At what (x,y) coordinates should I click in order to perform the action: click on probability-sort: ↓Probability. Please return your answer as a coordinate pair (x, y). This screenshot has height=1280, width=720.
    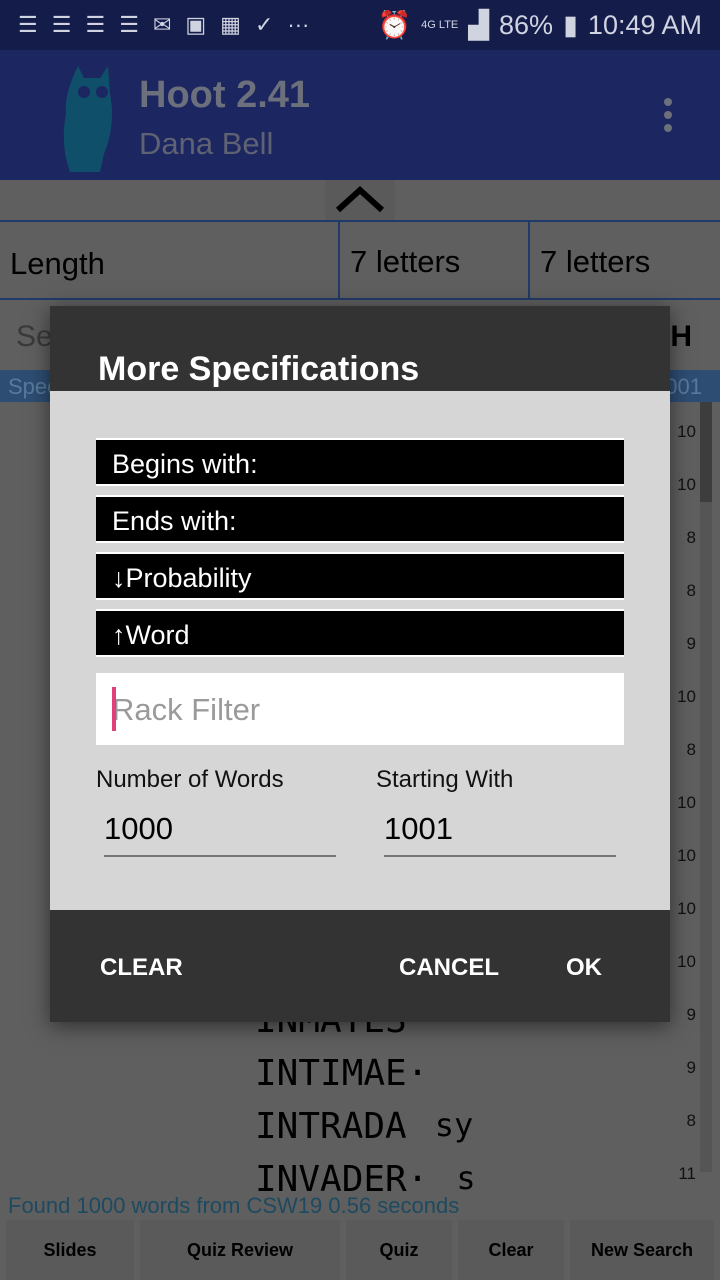
    Looking at the image, I should click on (360, 576).